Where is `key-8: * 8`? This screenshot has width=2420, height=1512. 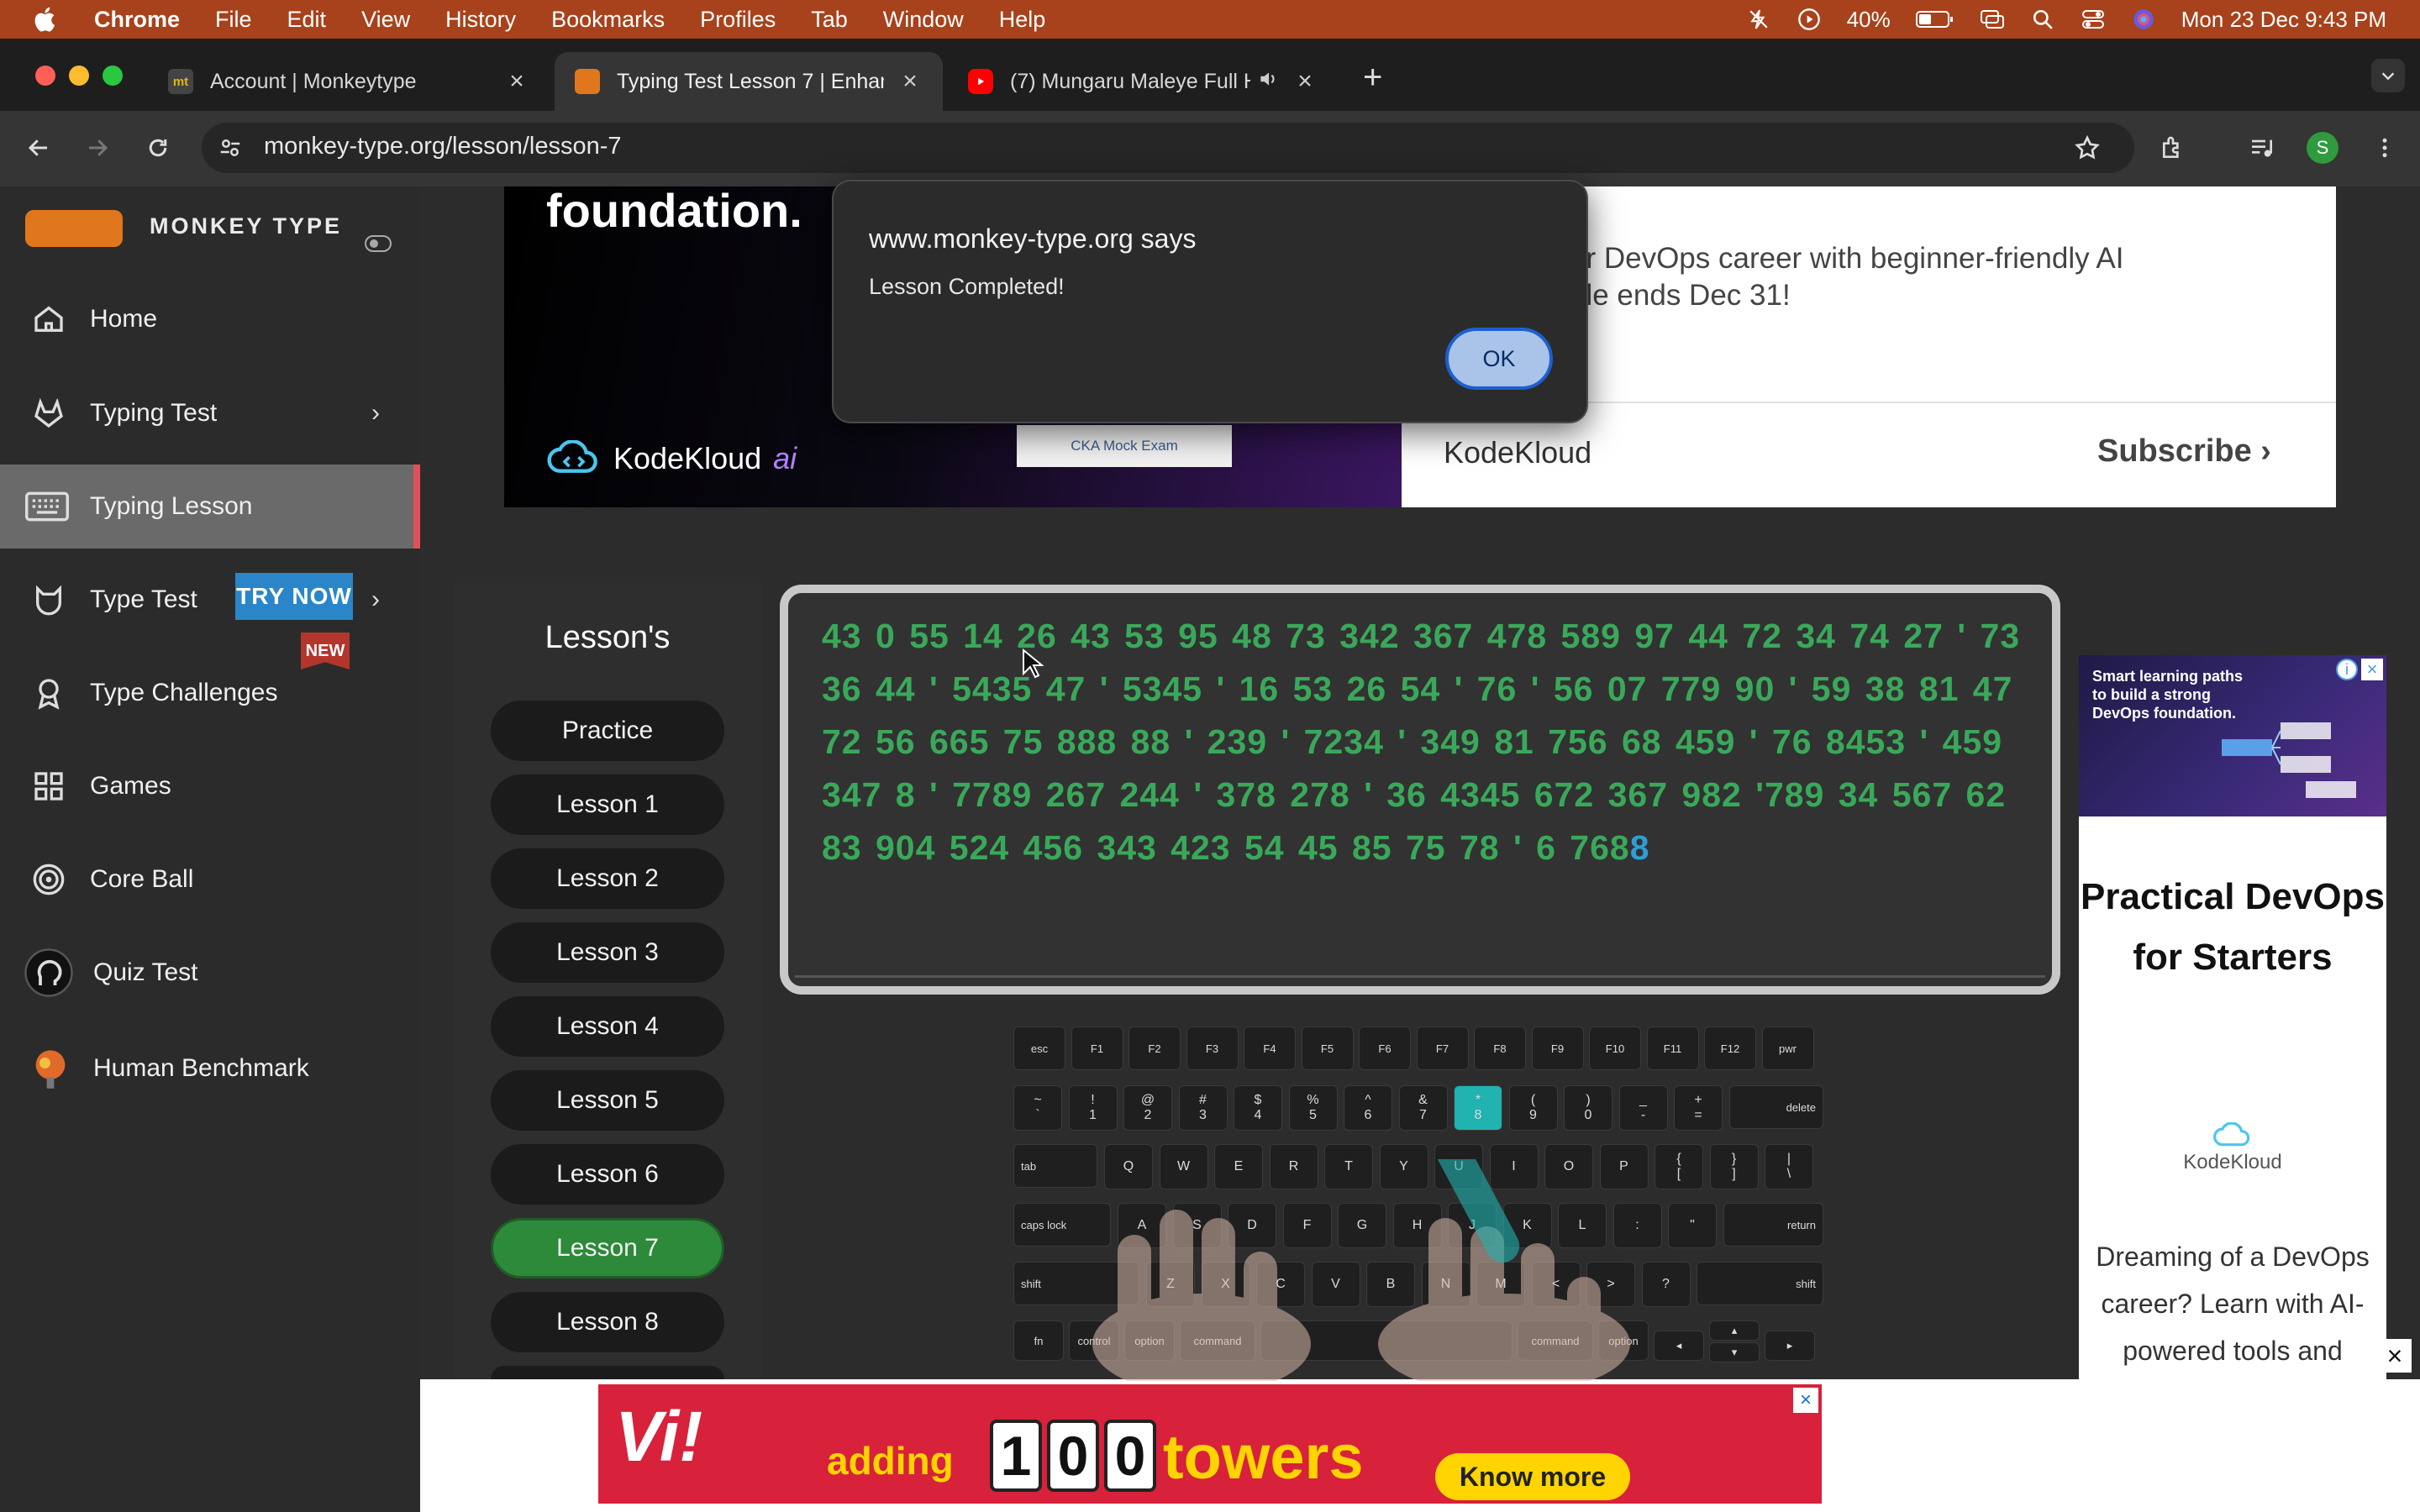 key-8: * 8 is located at coordinates (1478, 1108).